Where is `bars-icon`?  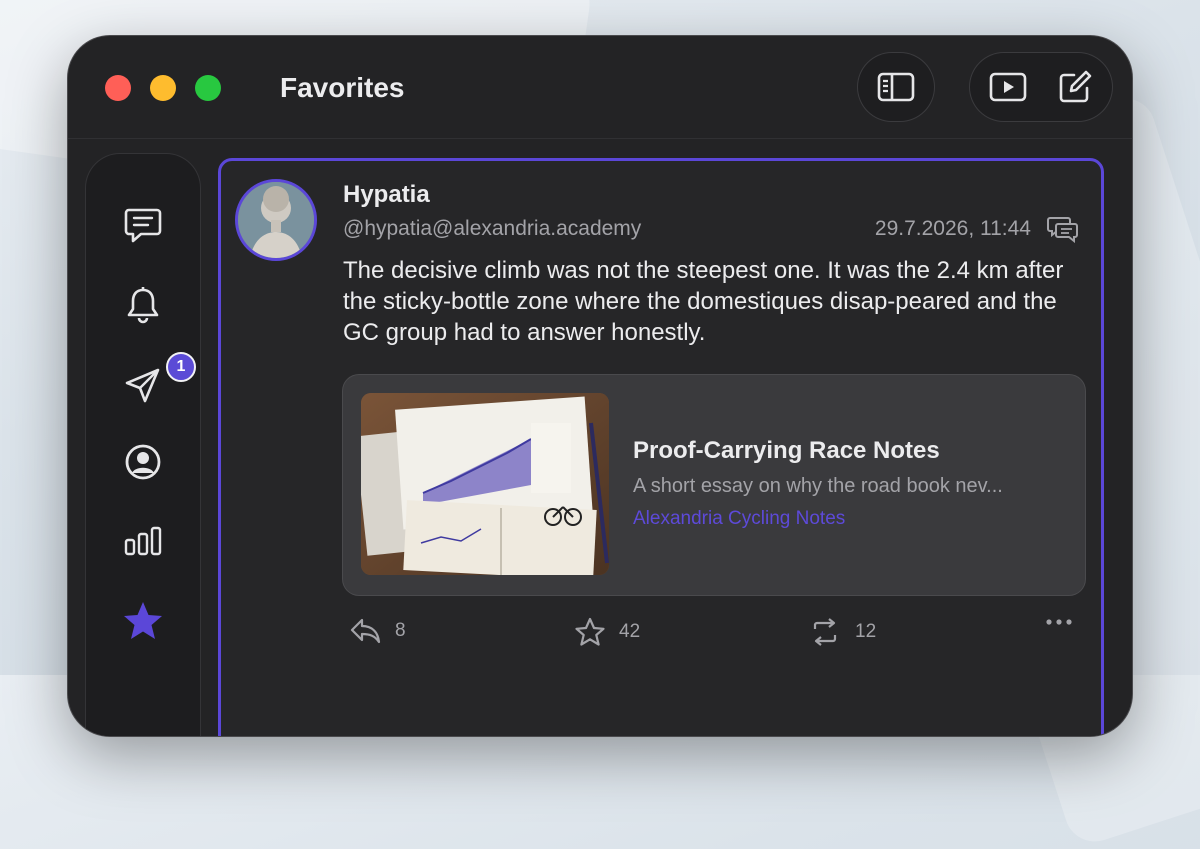
bars-icon is located at coordinates (143, 541).